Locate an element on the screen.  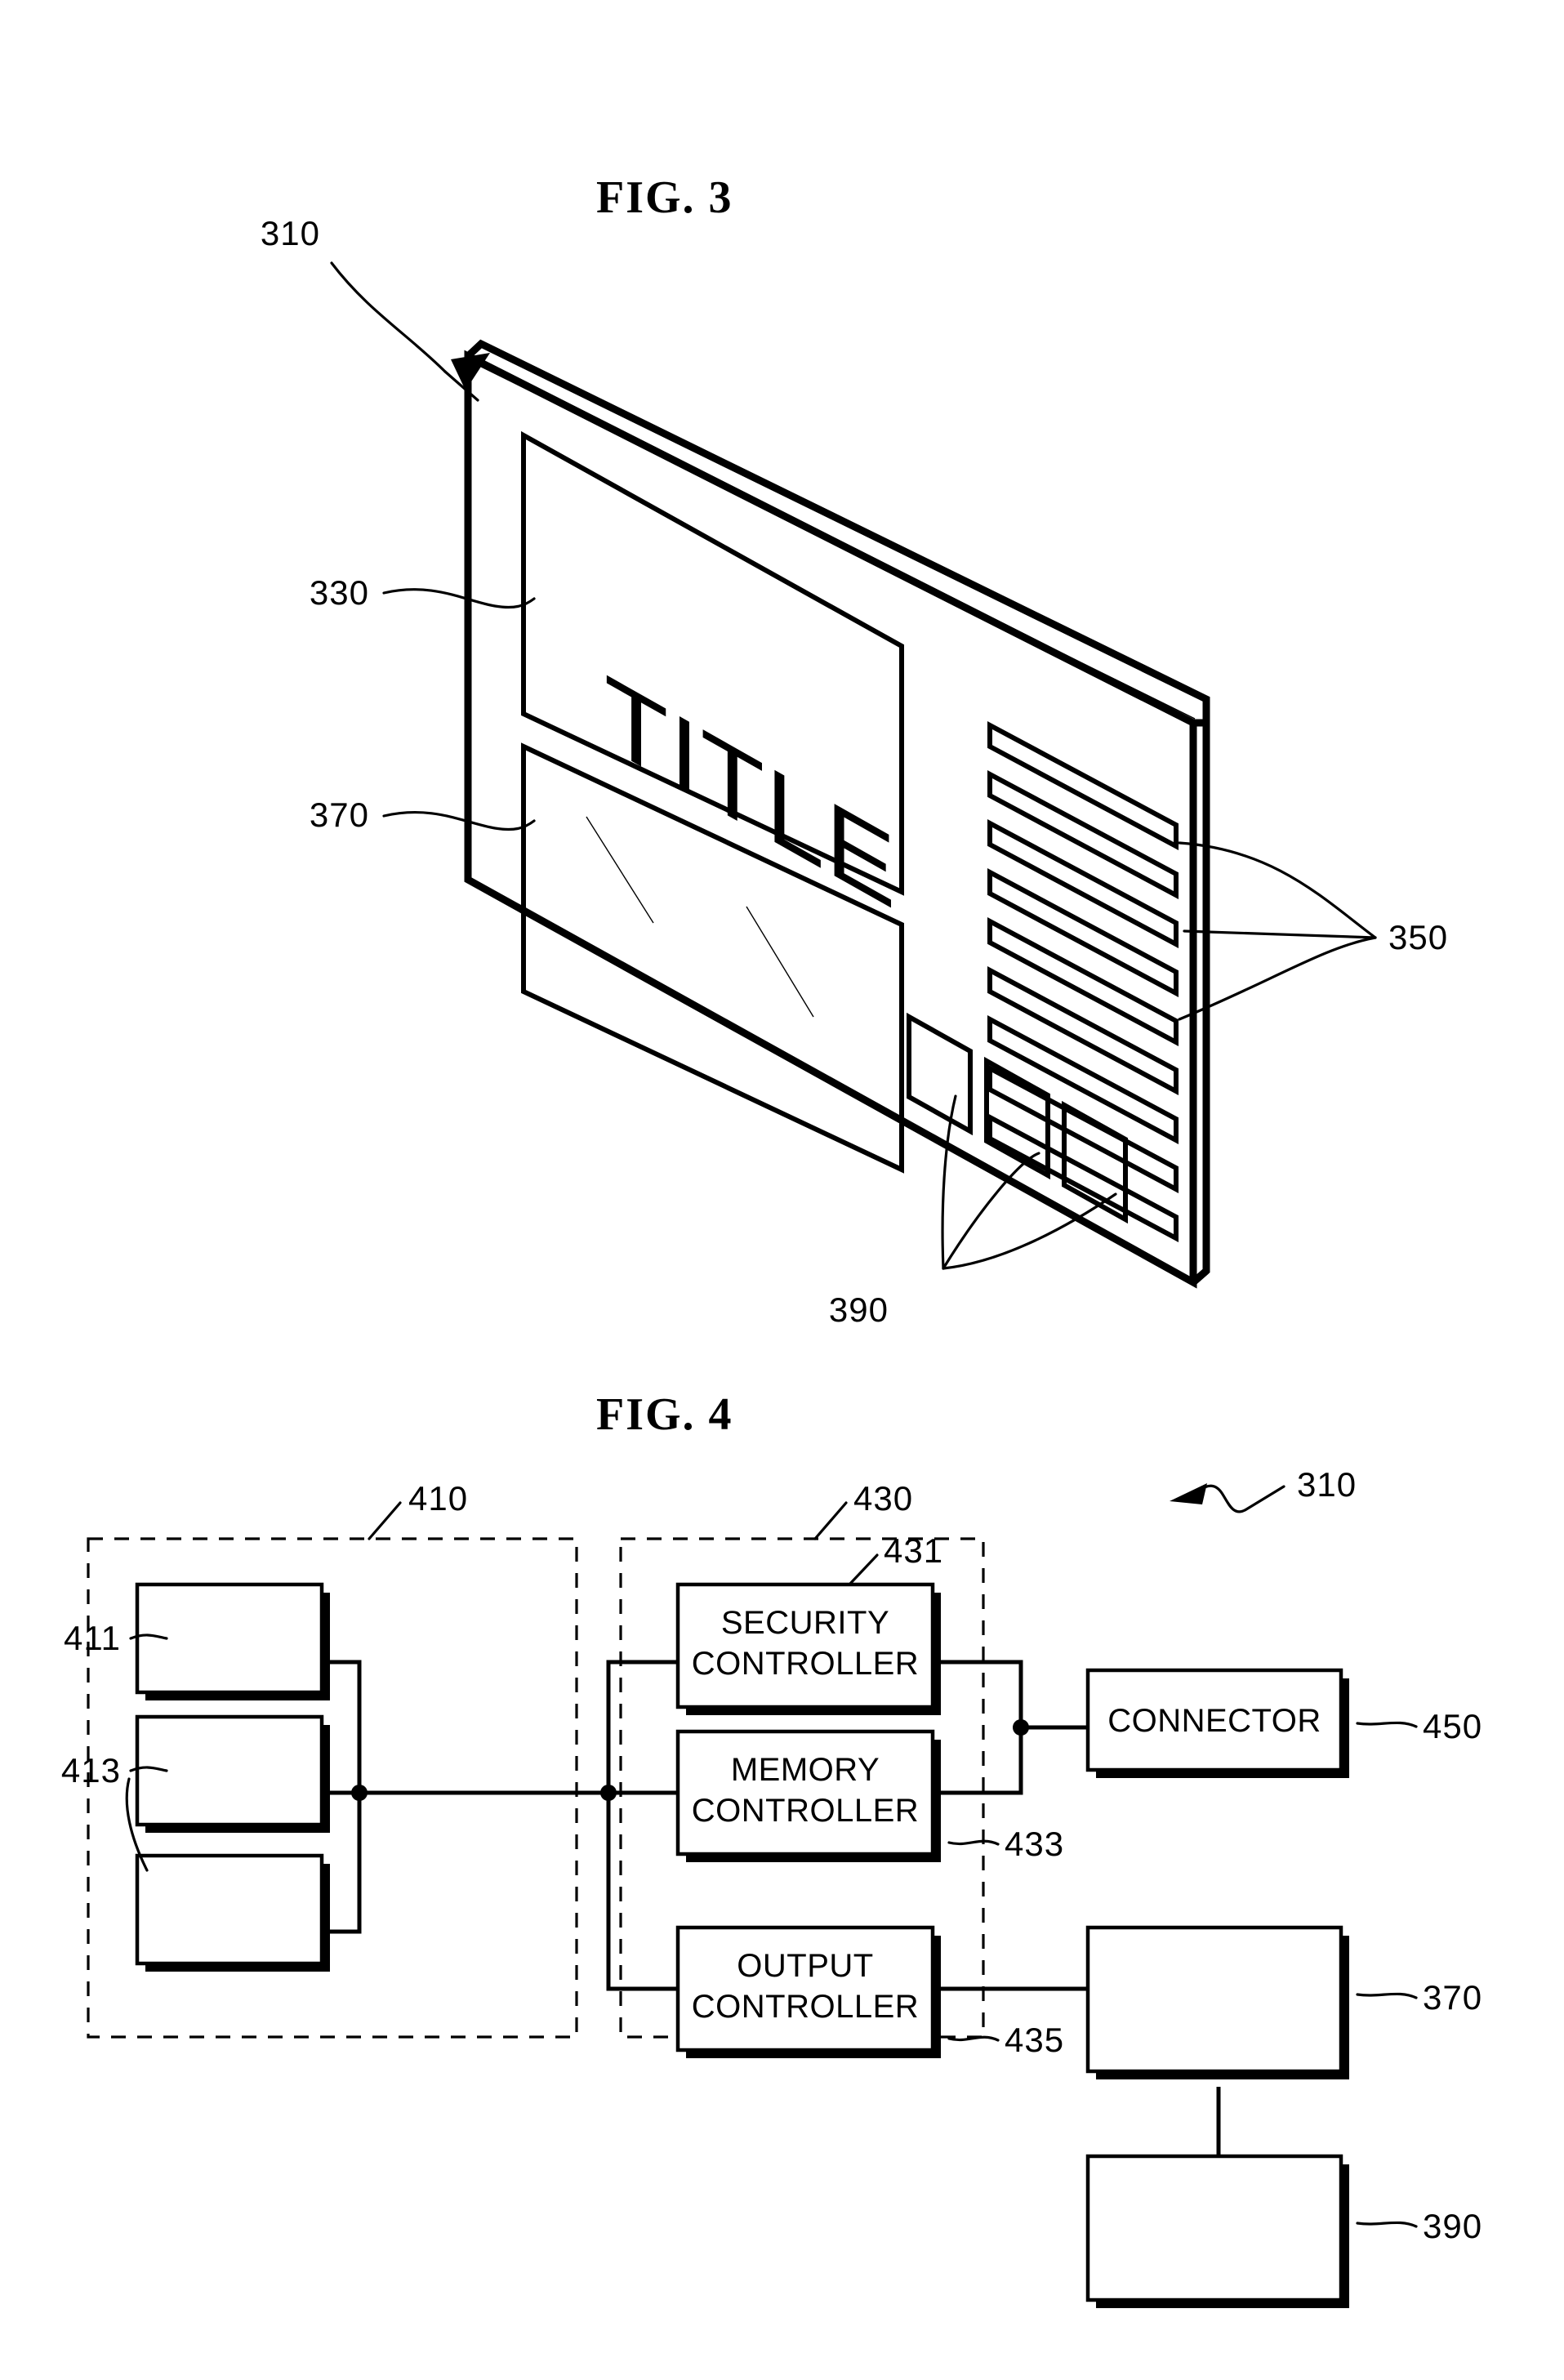
reference-431-label: 431 is located at coordinates (913, 1551).